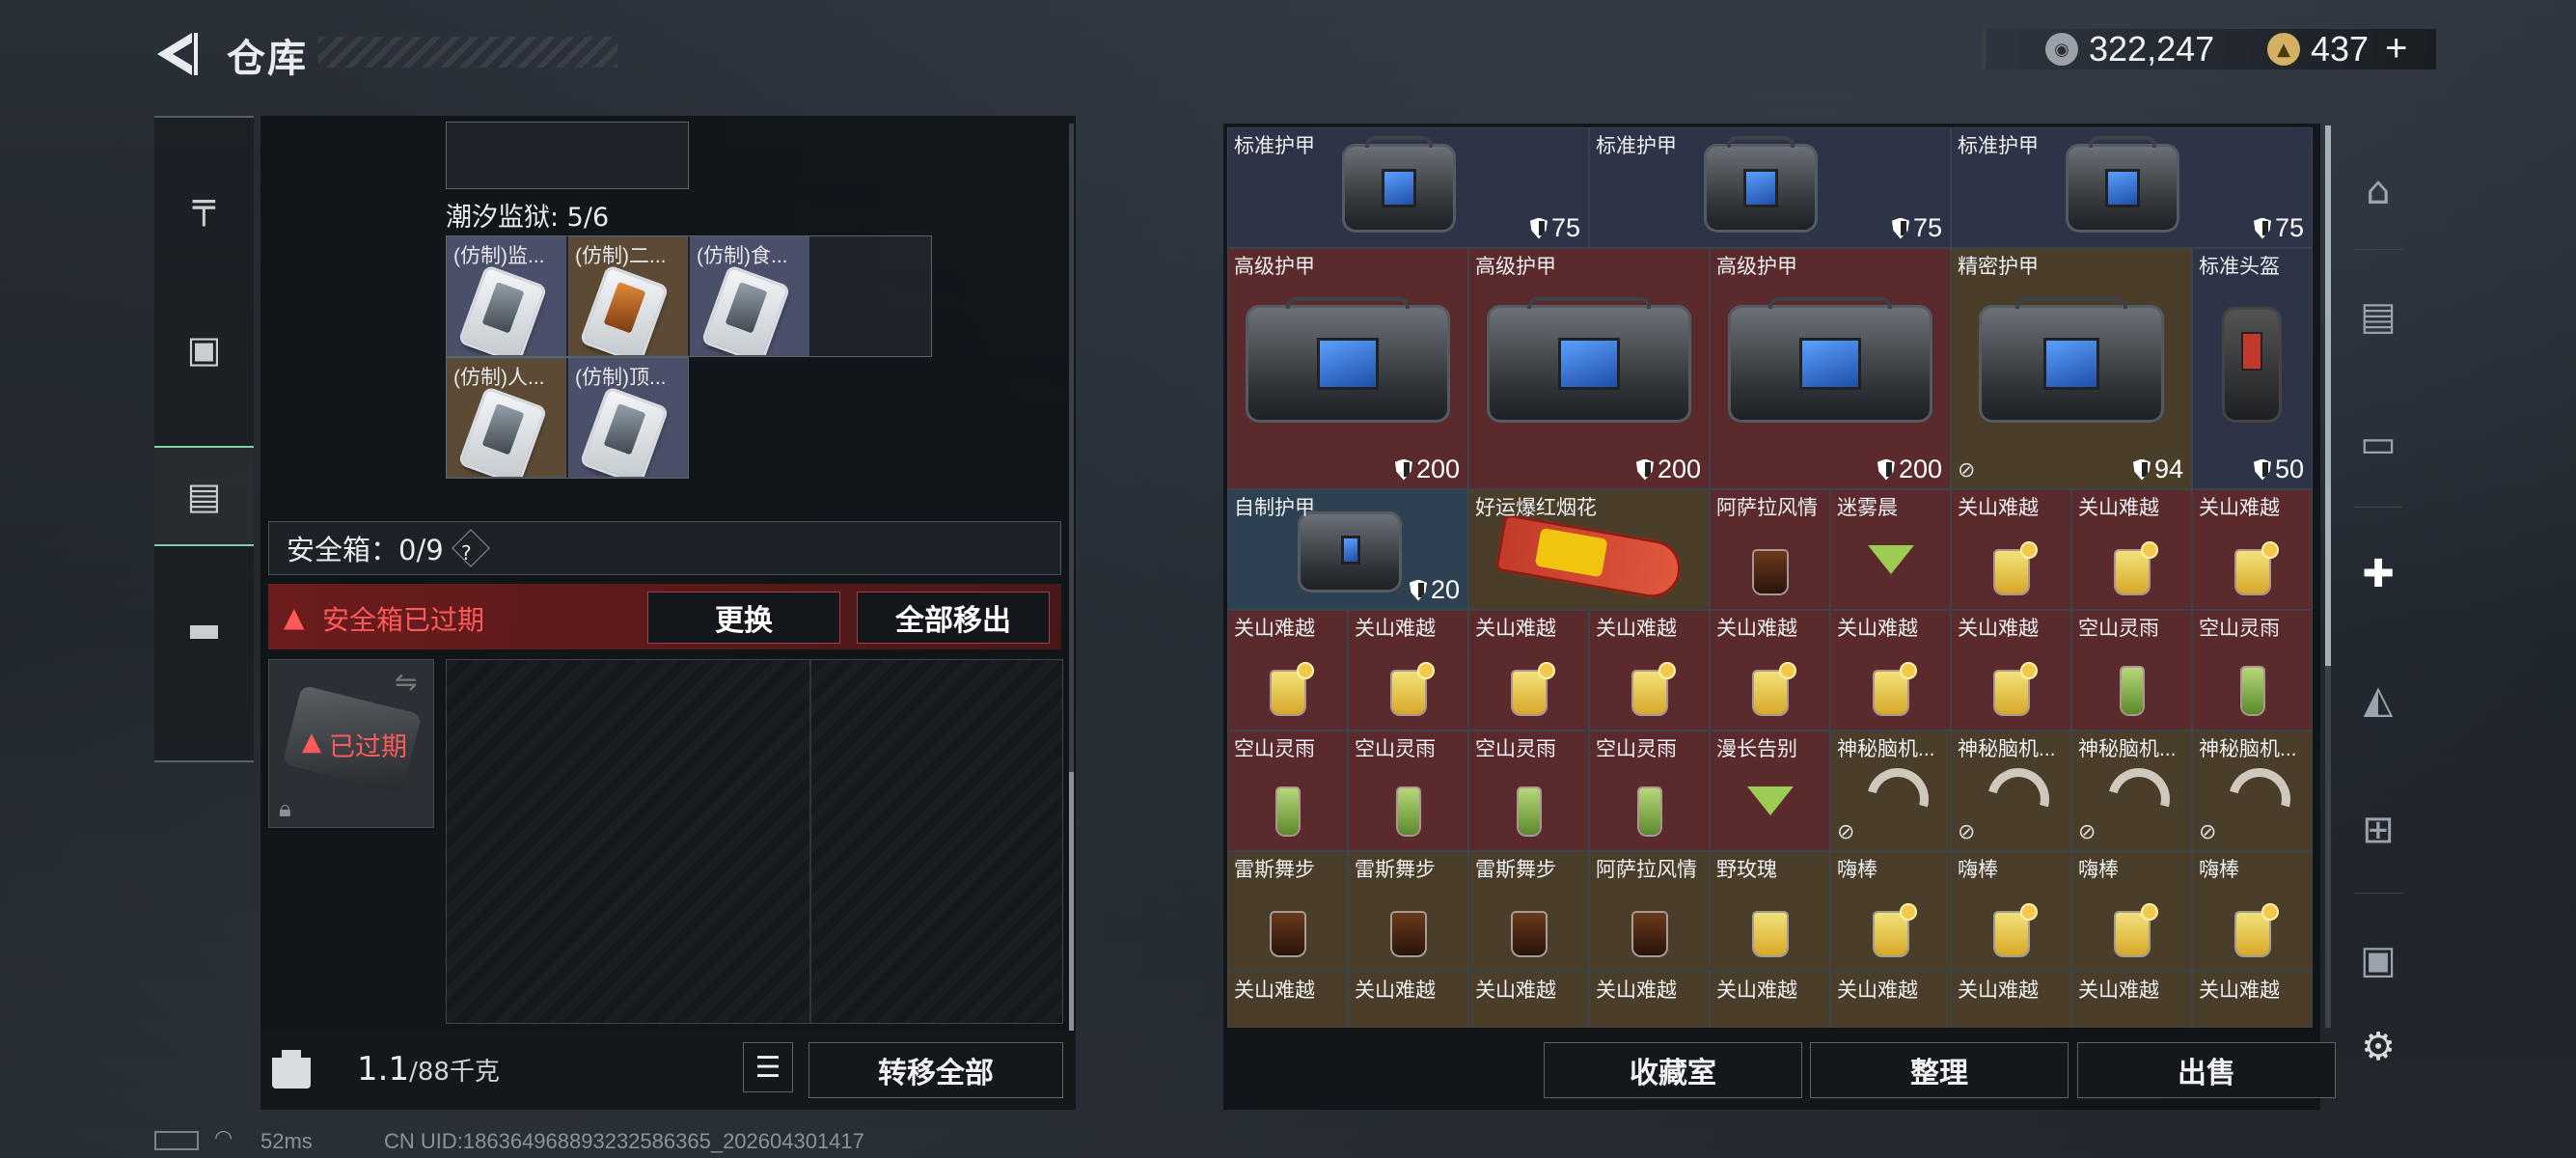  What do you see at coordinates (2328, 395) in the screenshot?
I see `grid-scrollbar-thumb` at bounding box center [2328, 395].